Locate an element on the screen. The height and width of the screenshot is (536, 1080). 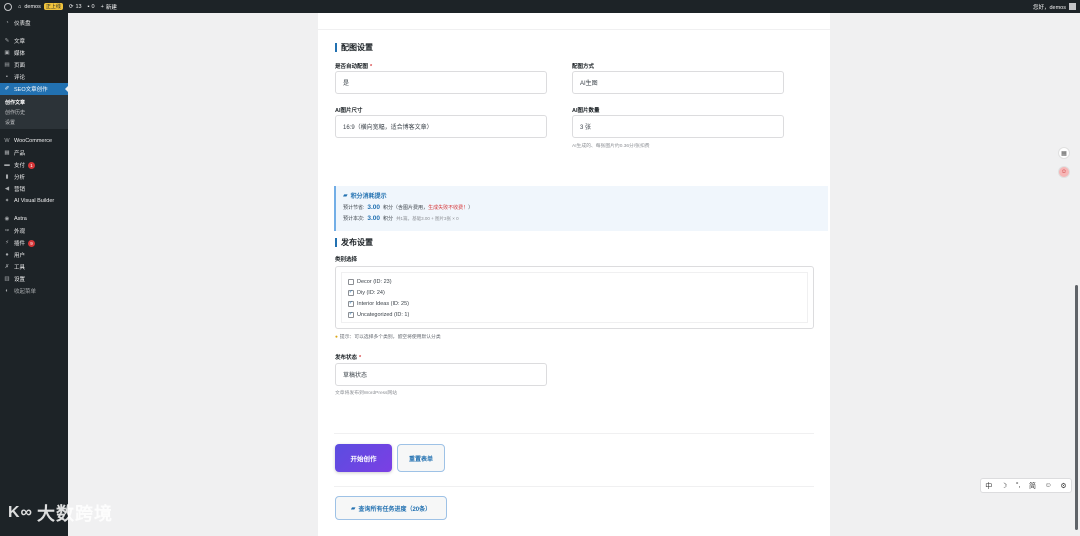
sidebar-item-marketing: ◀ 营销 is located at coordinates (34, 189).